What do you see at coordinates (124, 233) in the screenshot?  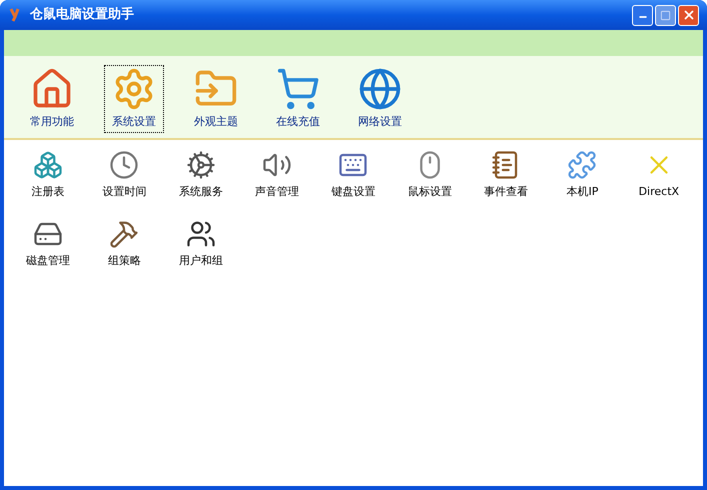 I see `hammer-icon` at bounding box center [124, 233].